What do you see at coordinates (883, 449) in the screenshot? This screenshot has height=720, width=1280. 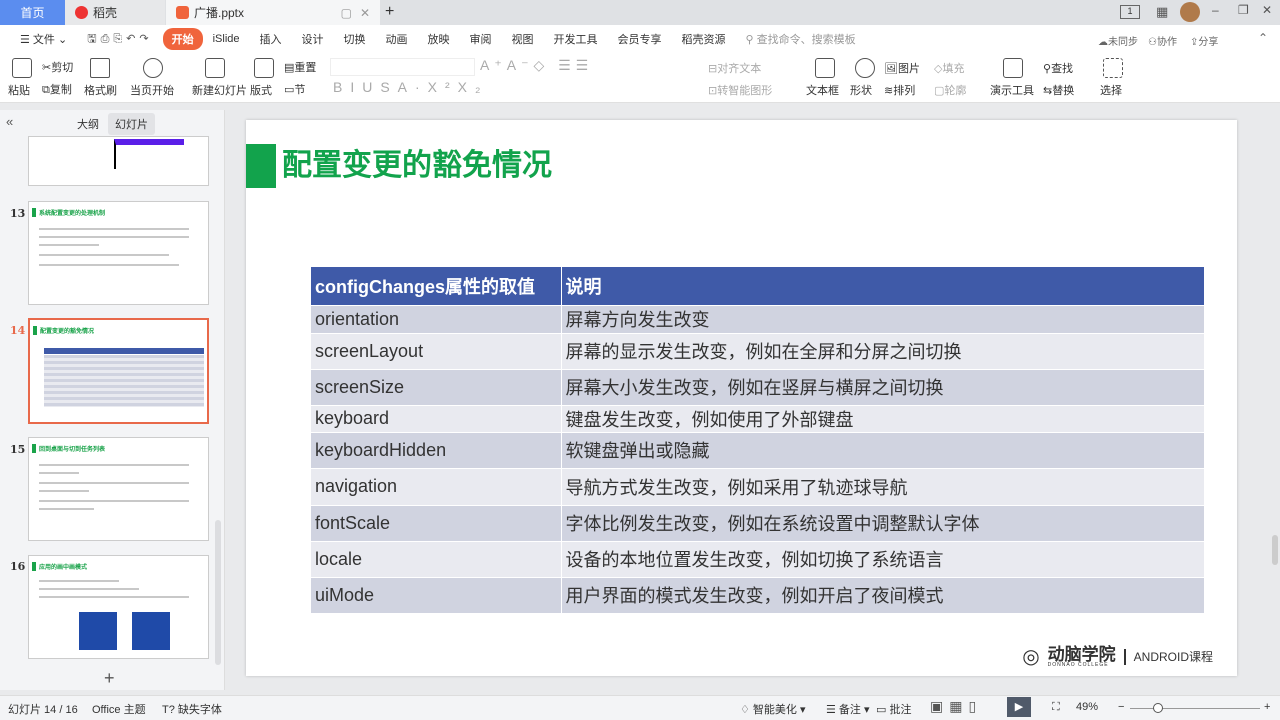 I see `cell-description: 软键盘弹出或隐藏` at bounding box center [883, 449].